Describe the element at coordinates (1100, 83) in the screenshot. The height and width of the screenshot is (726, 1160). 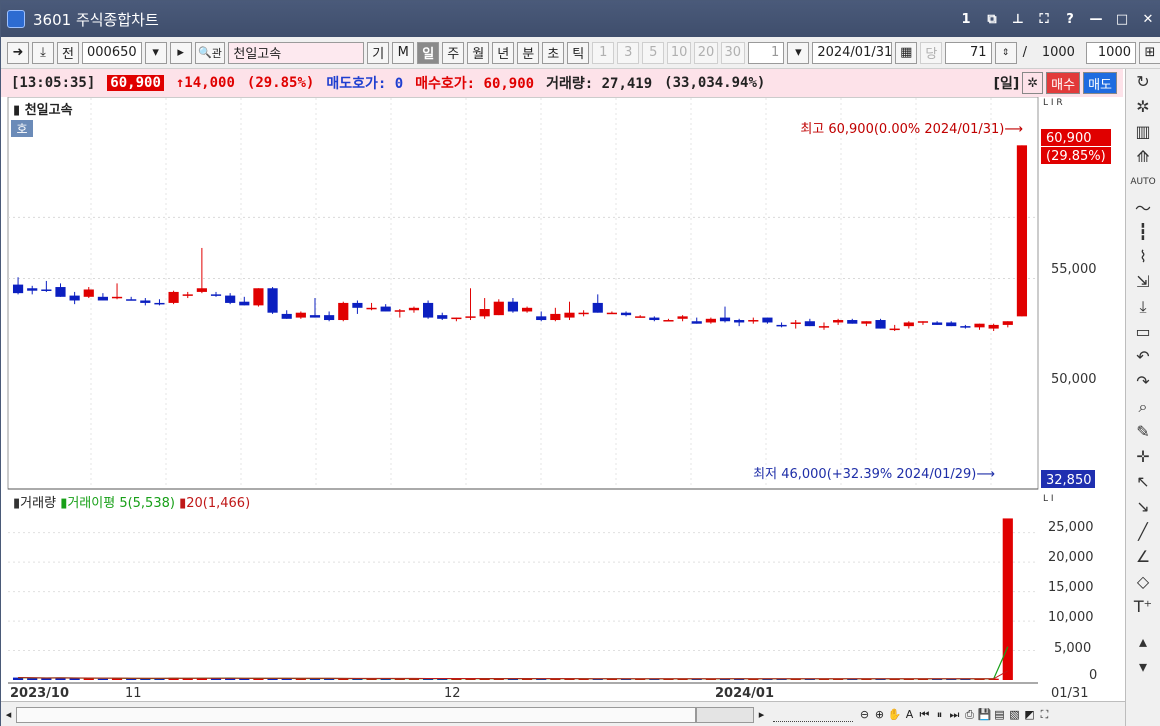
I see `sell-order-button: 매도` at that location.